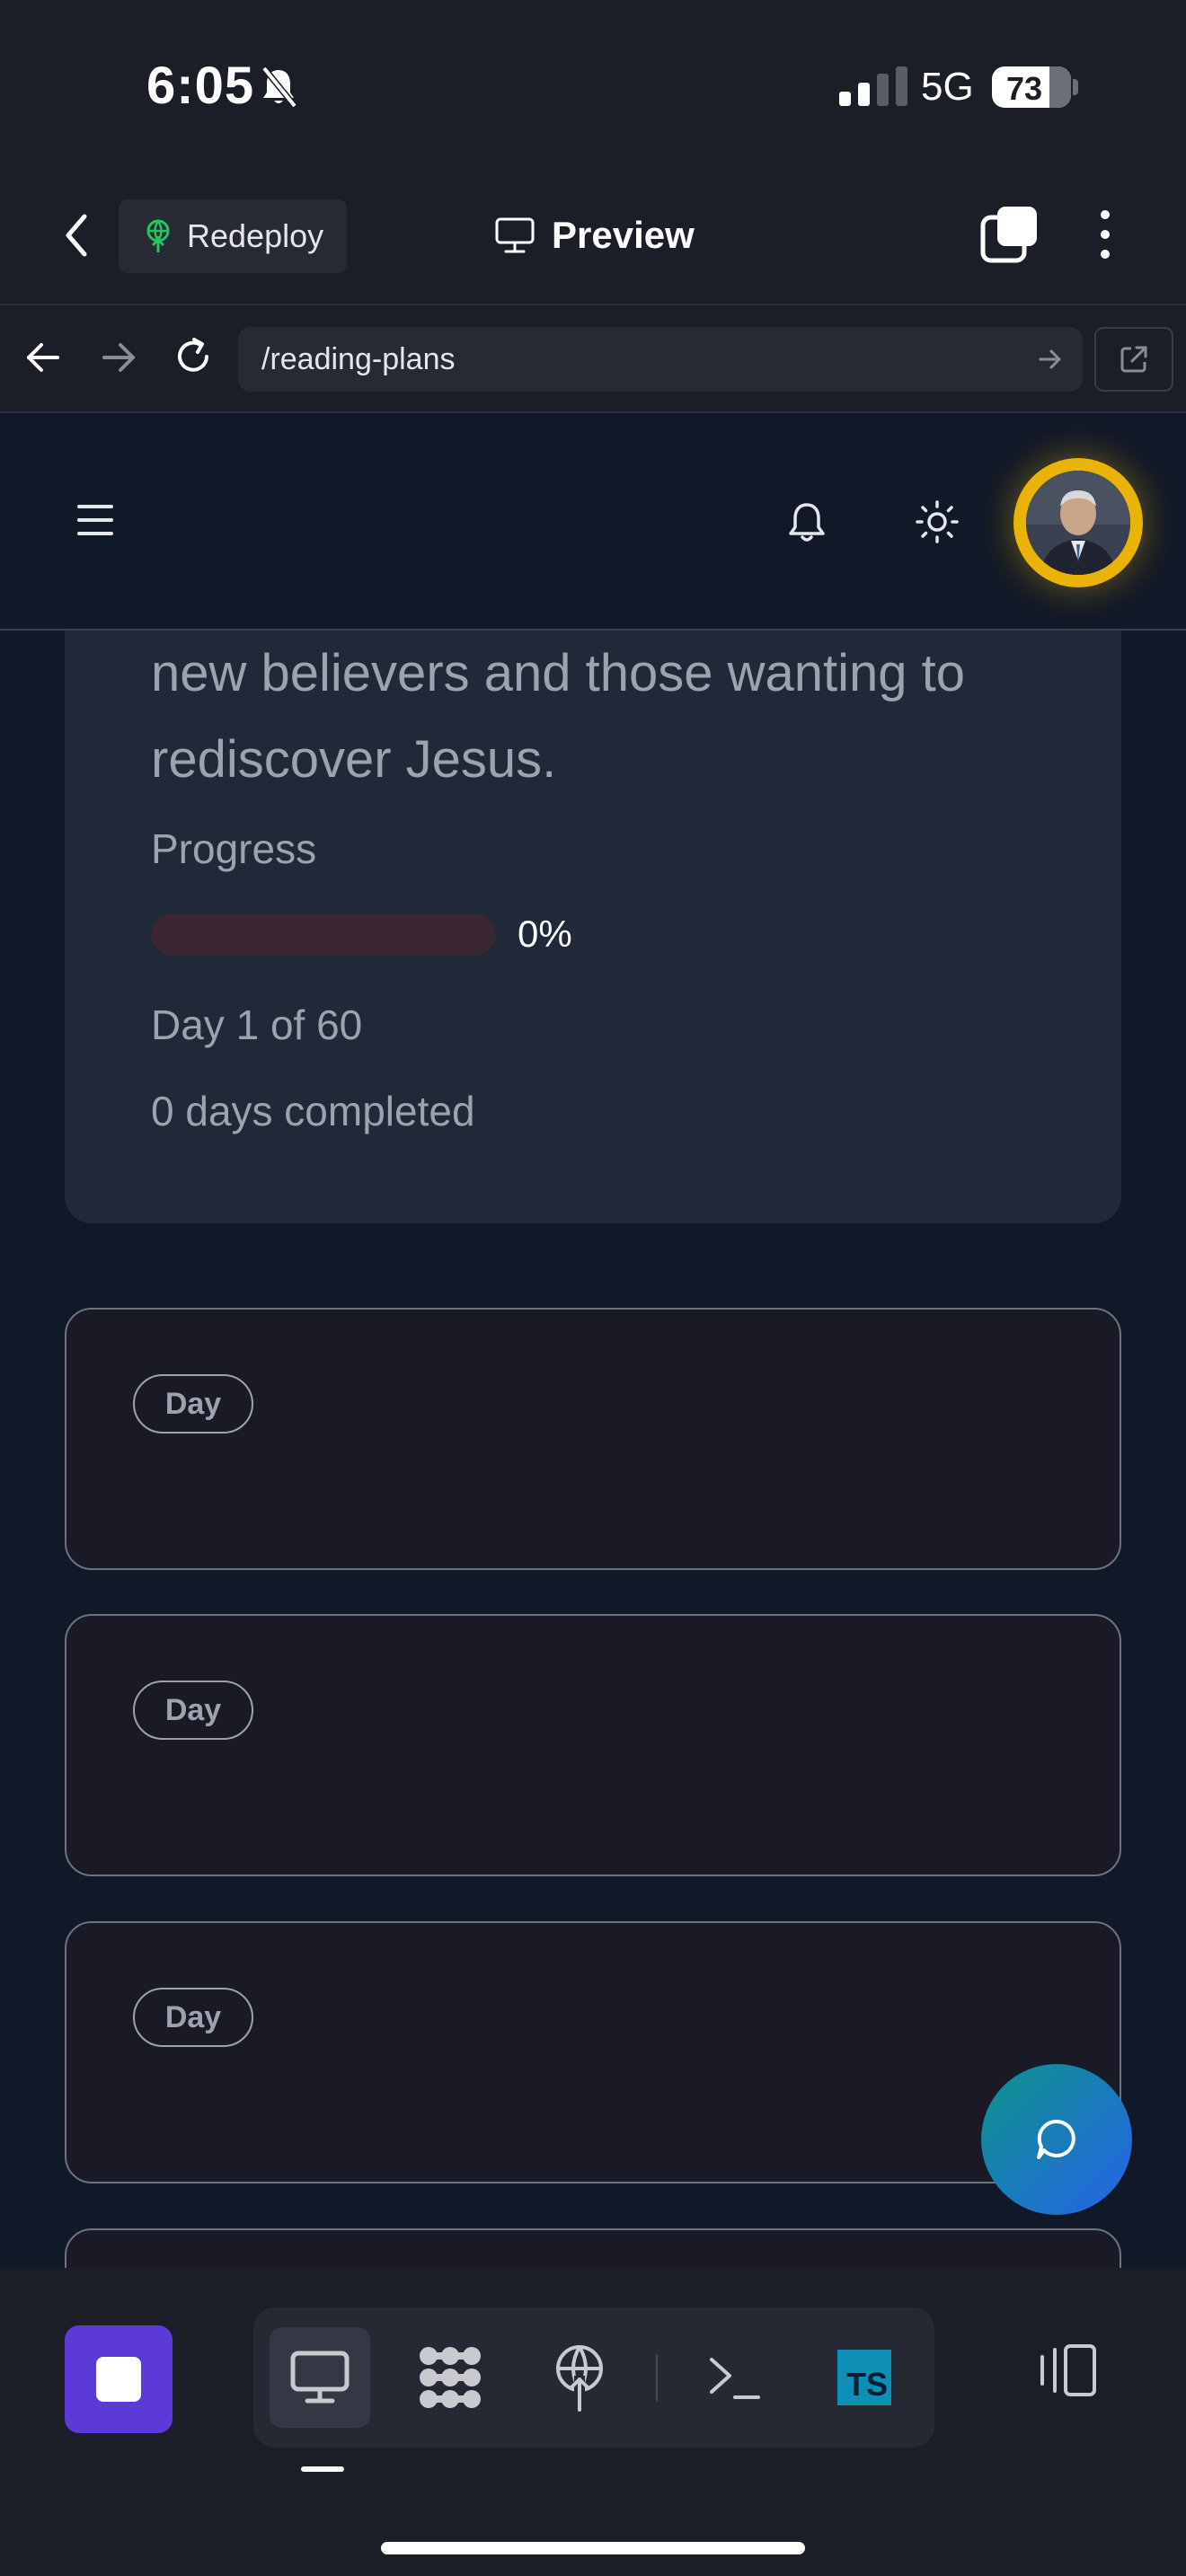 This screenshot has width=1186, height=2576. I want to click on tabs-button, so click(1009, 234).